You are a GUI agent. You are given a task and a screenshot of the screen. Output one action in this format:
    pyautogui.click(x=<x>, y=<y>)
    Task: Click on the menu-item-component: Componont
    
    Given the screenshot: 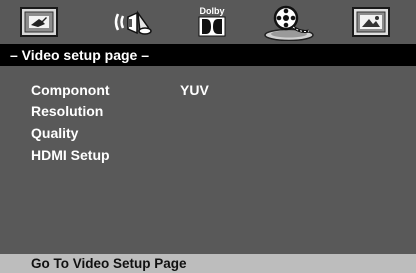 What is the action you would take?
    pyautogui.click(x=70, y=90)
    